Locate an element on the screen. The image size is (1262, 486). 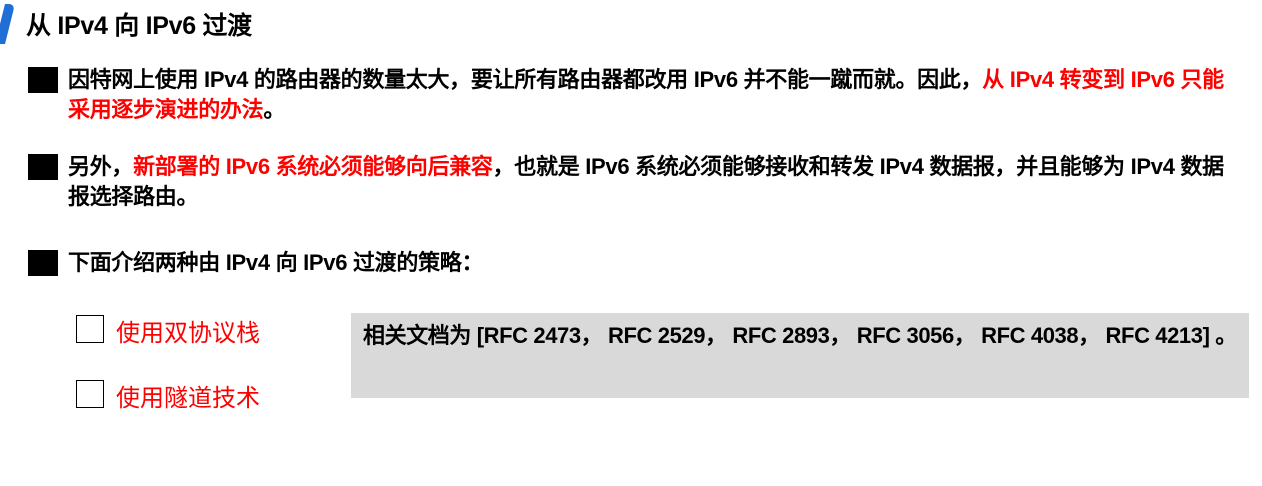
bullet-text-3: 下面介绍两种由 IPv4 向 IPv6 过渡的策略： is located at coordinates (648, 263).